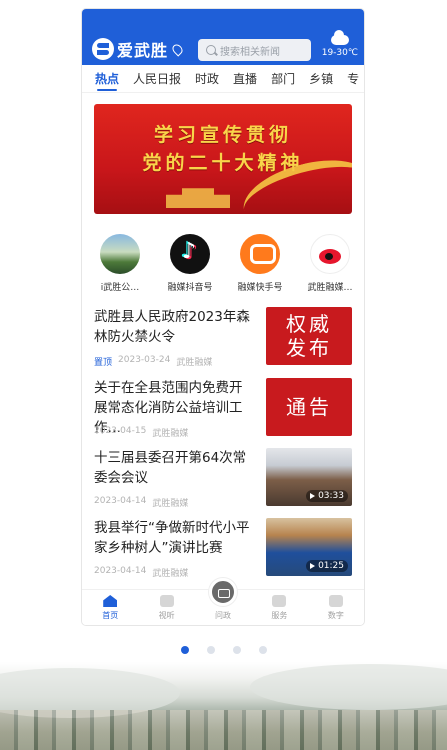  Describe the element at coordinates (250, 52) in the screenshot. I see `search-placeholder: 搜索相关新闻` at that location.